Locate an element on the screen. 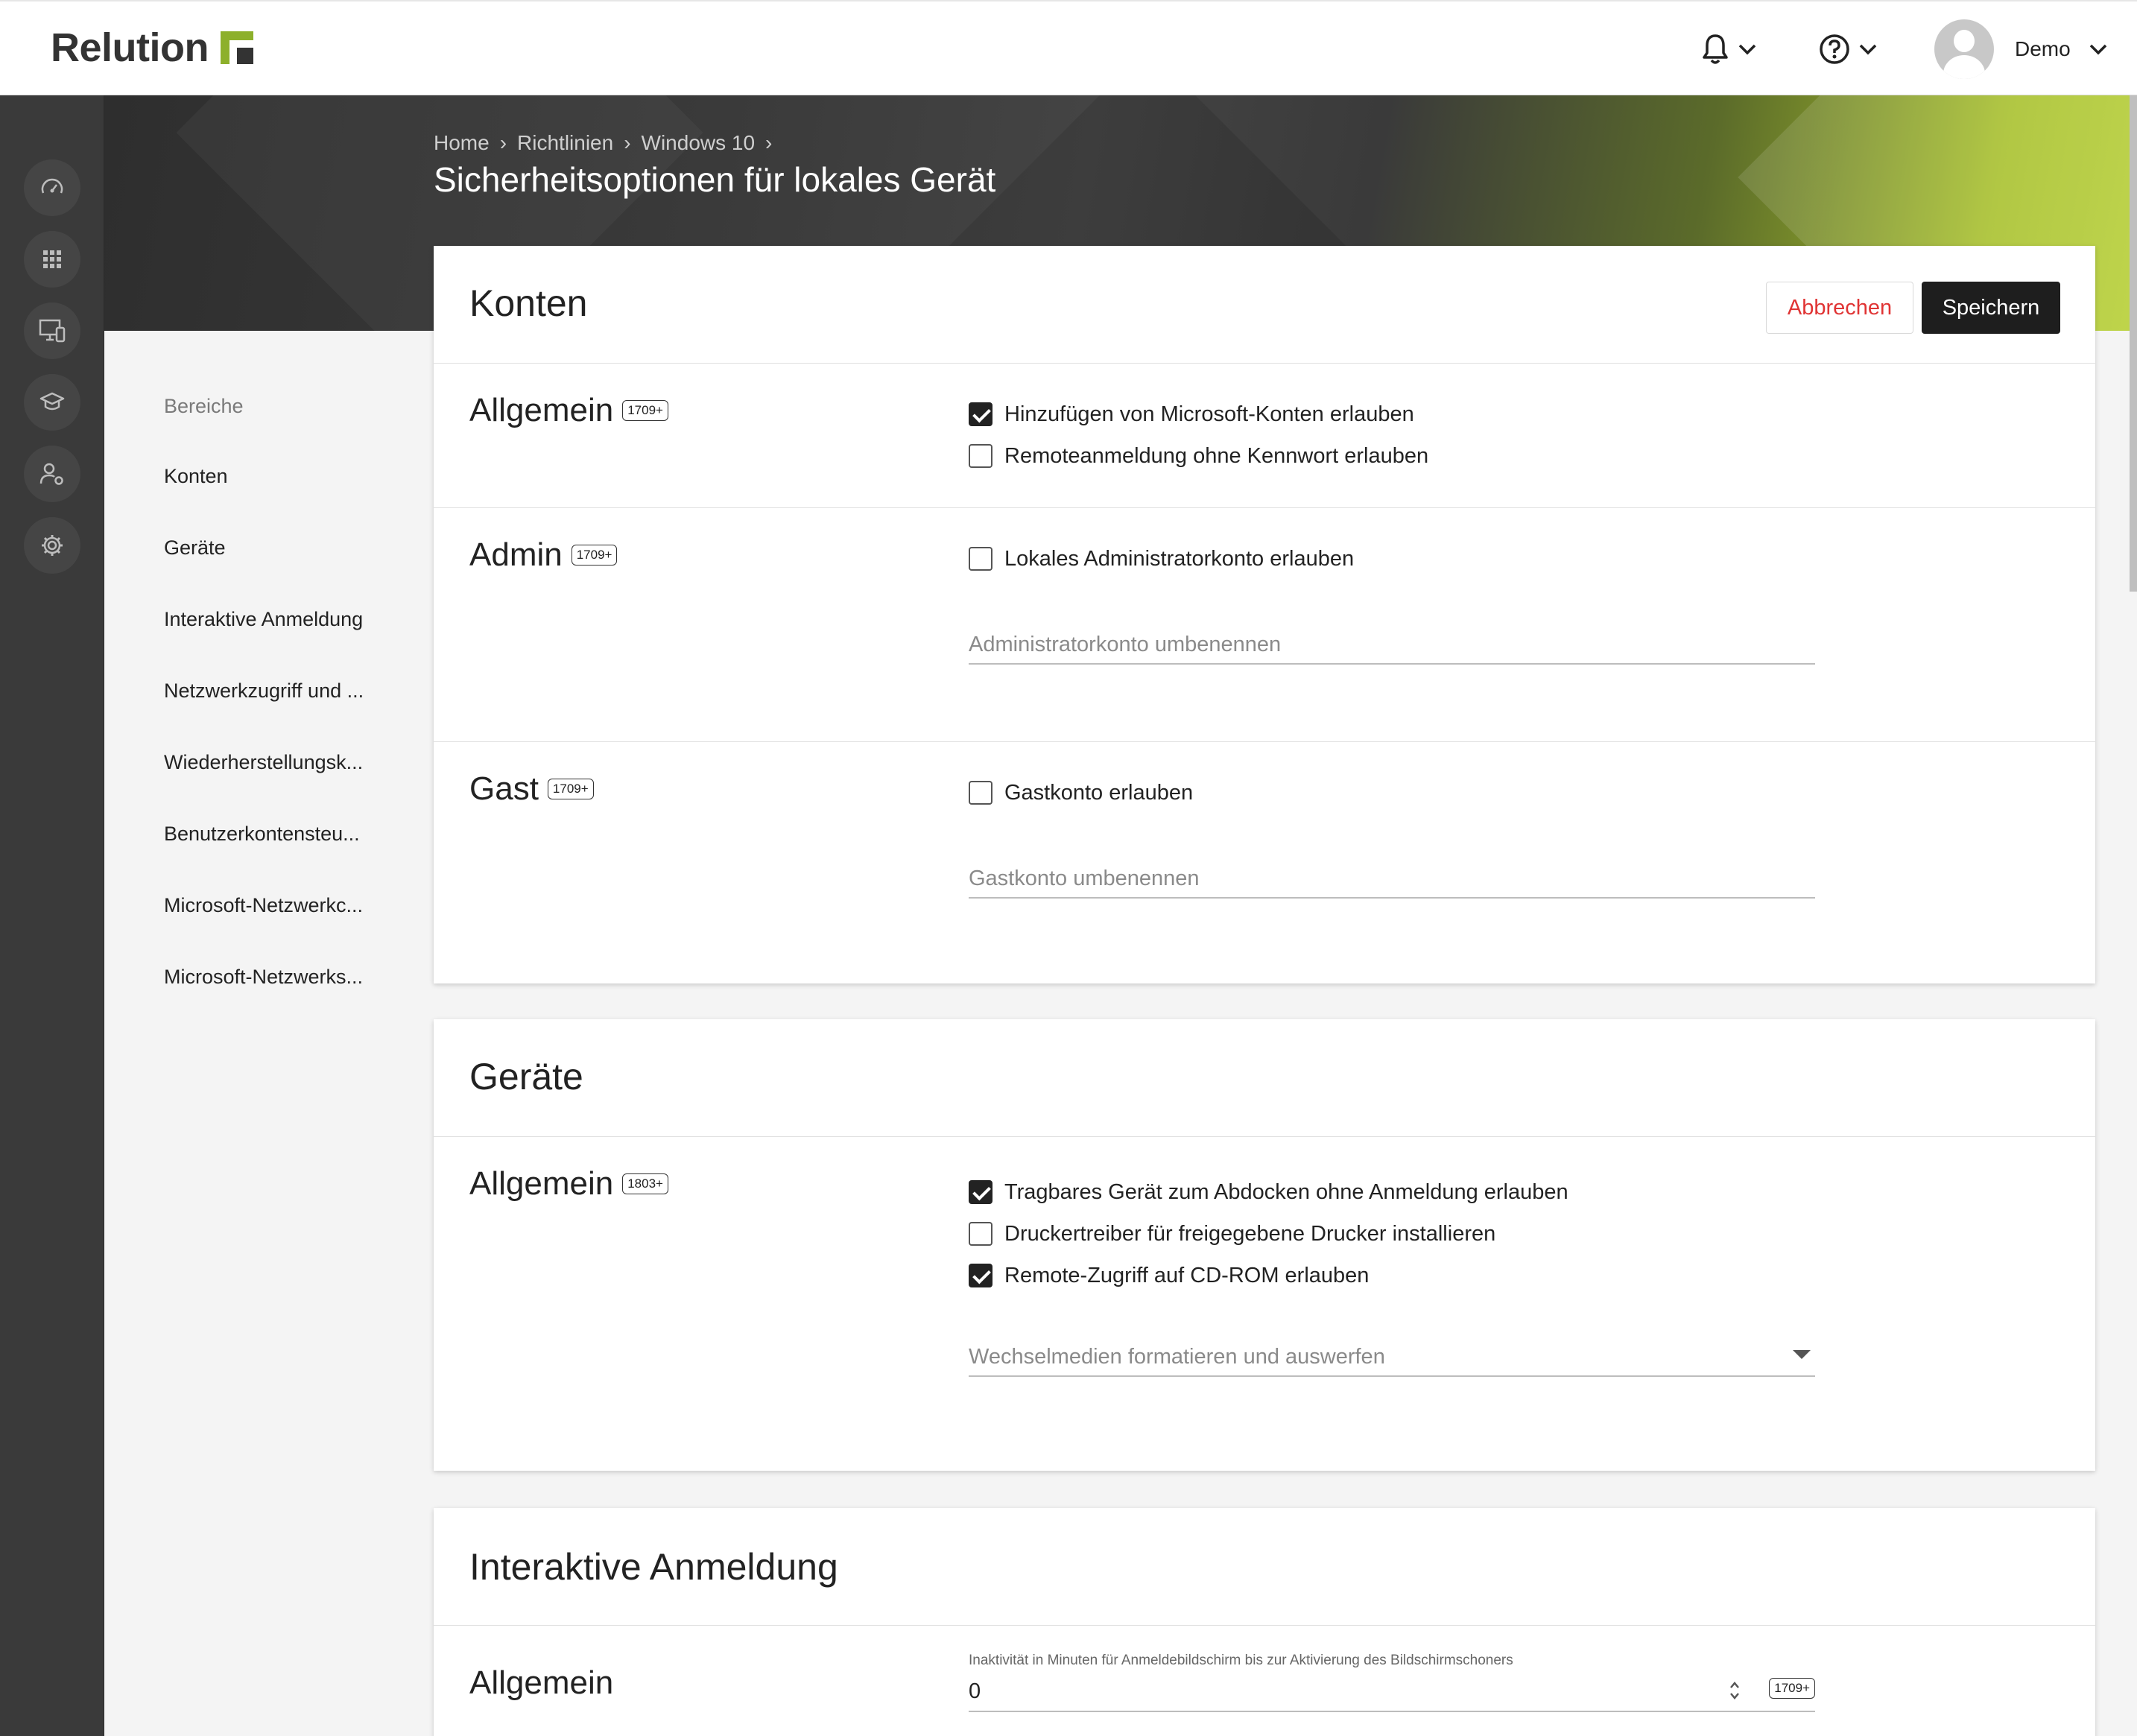  konten-allgemein-title: Allgemein 1709+ is located at coordinates (568, 410).